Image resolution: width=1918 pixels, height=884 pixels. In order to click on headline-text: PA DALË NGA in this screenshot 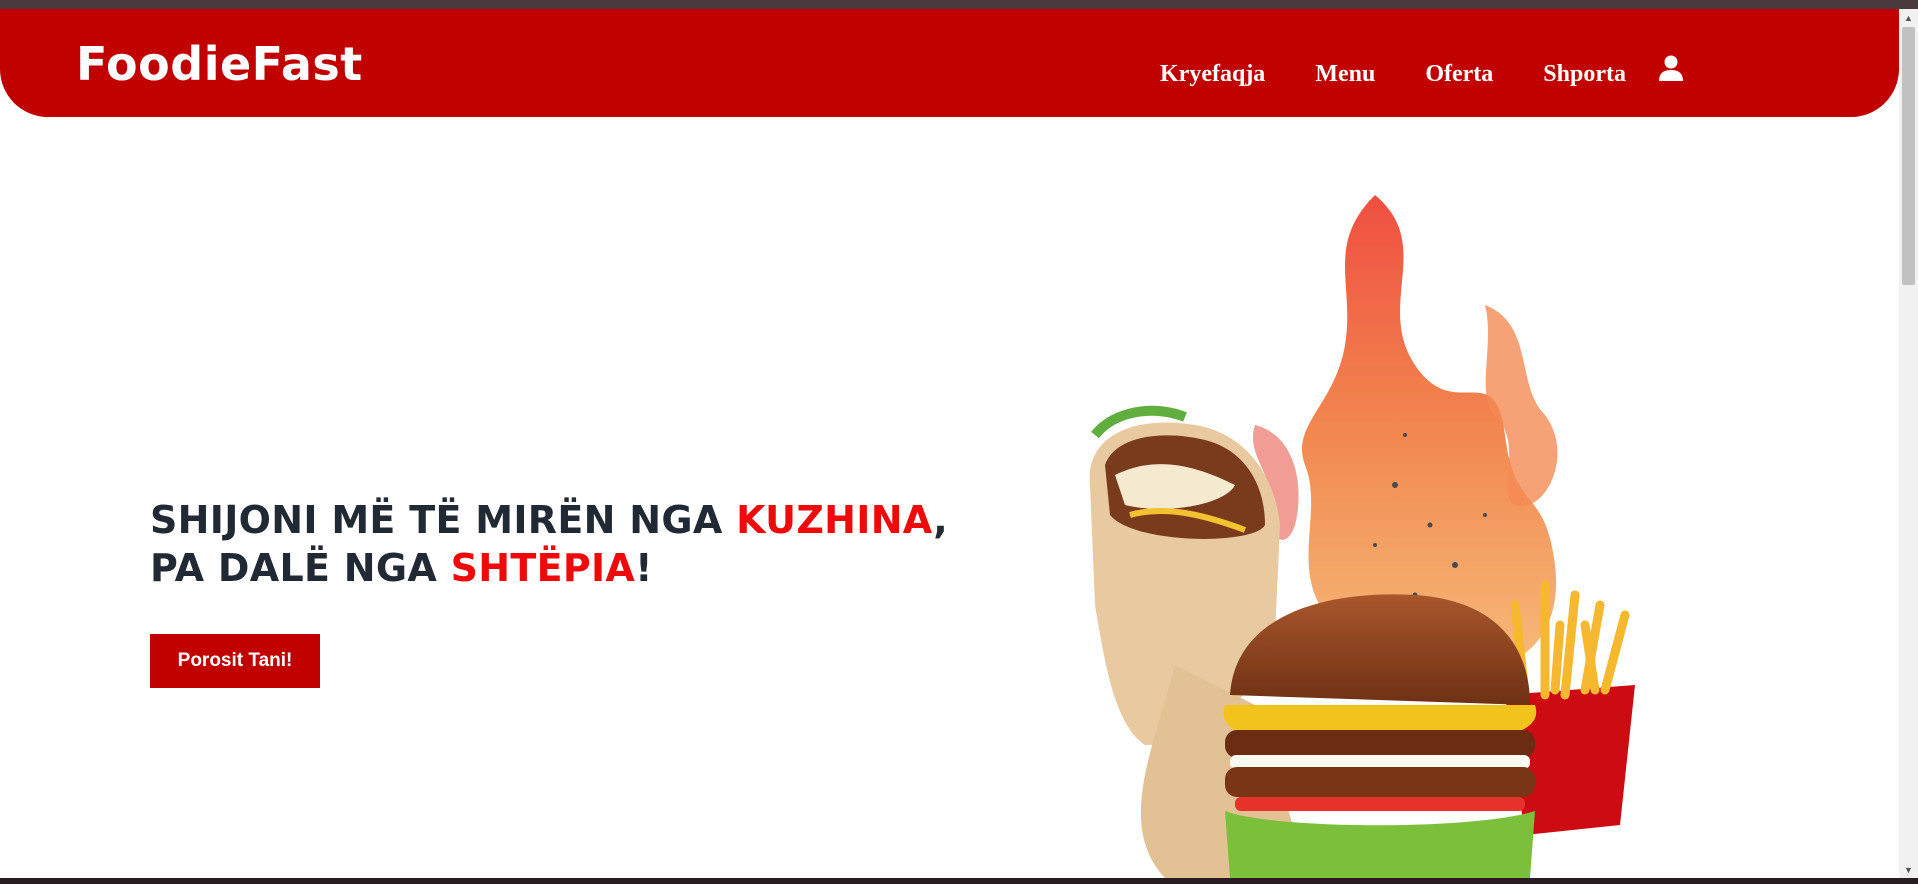, I will do `click(300, 568)`.